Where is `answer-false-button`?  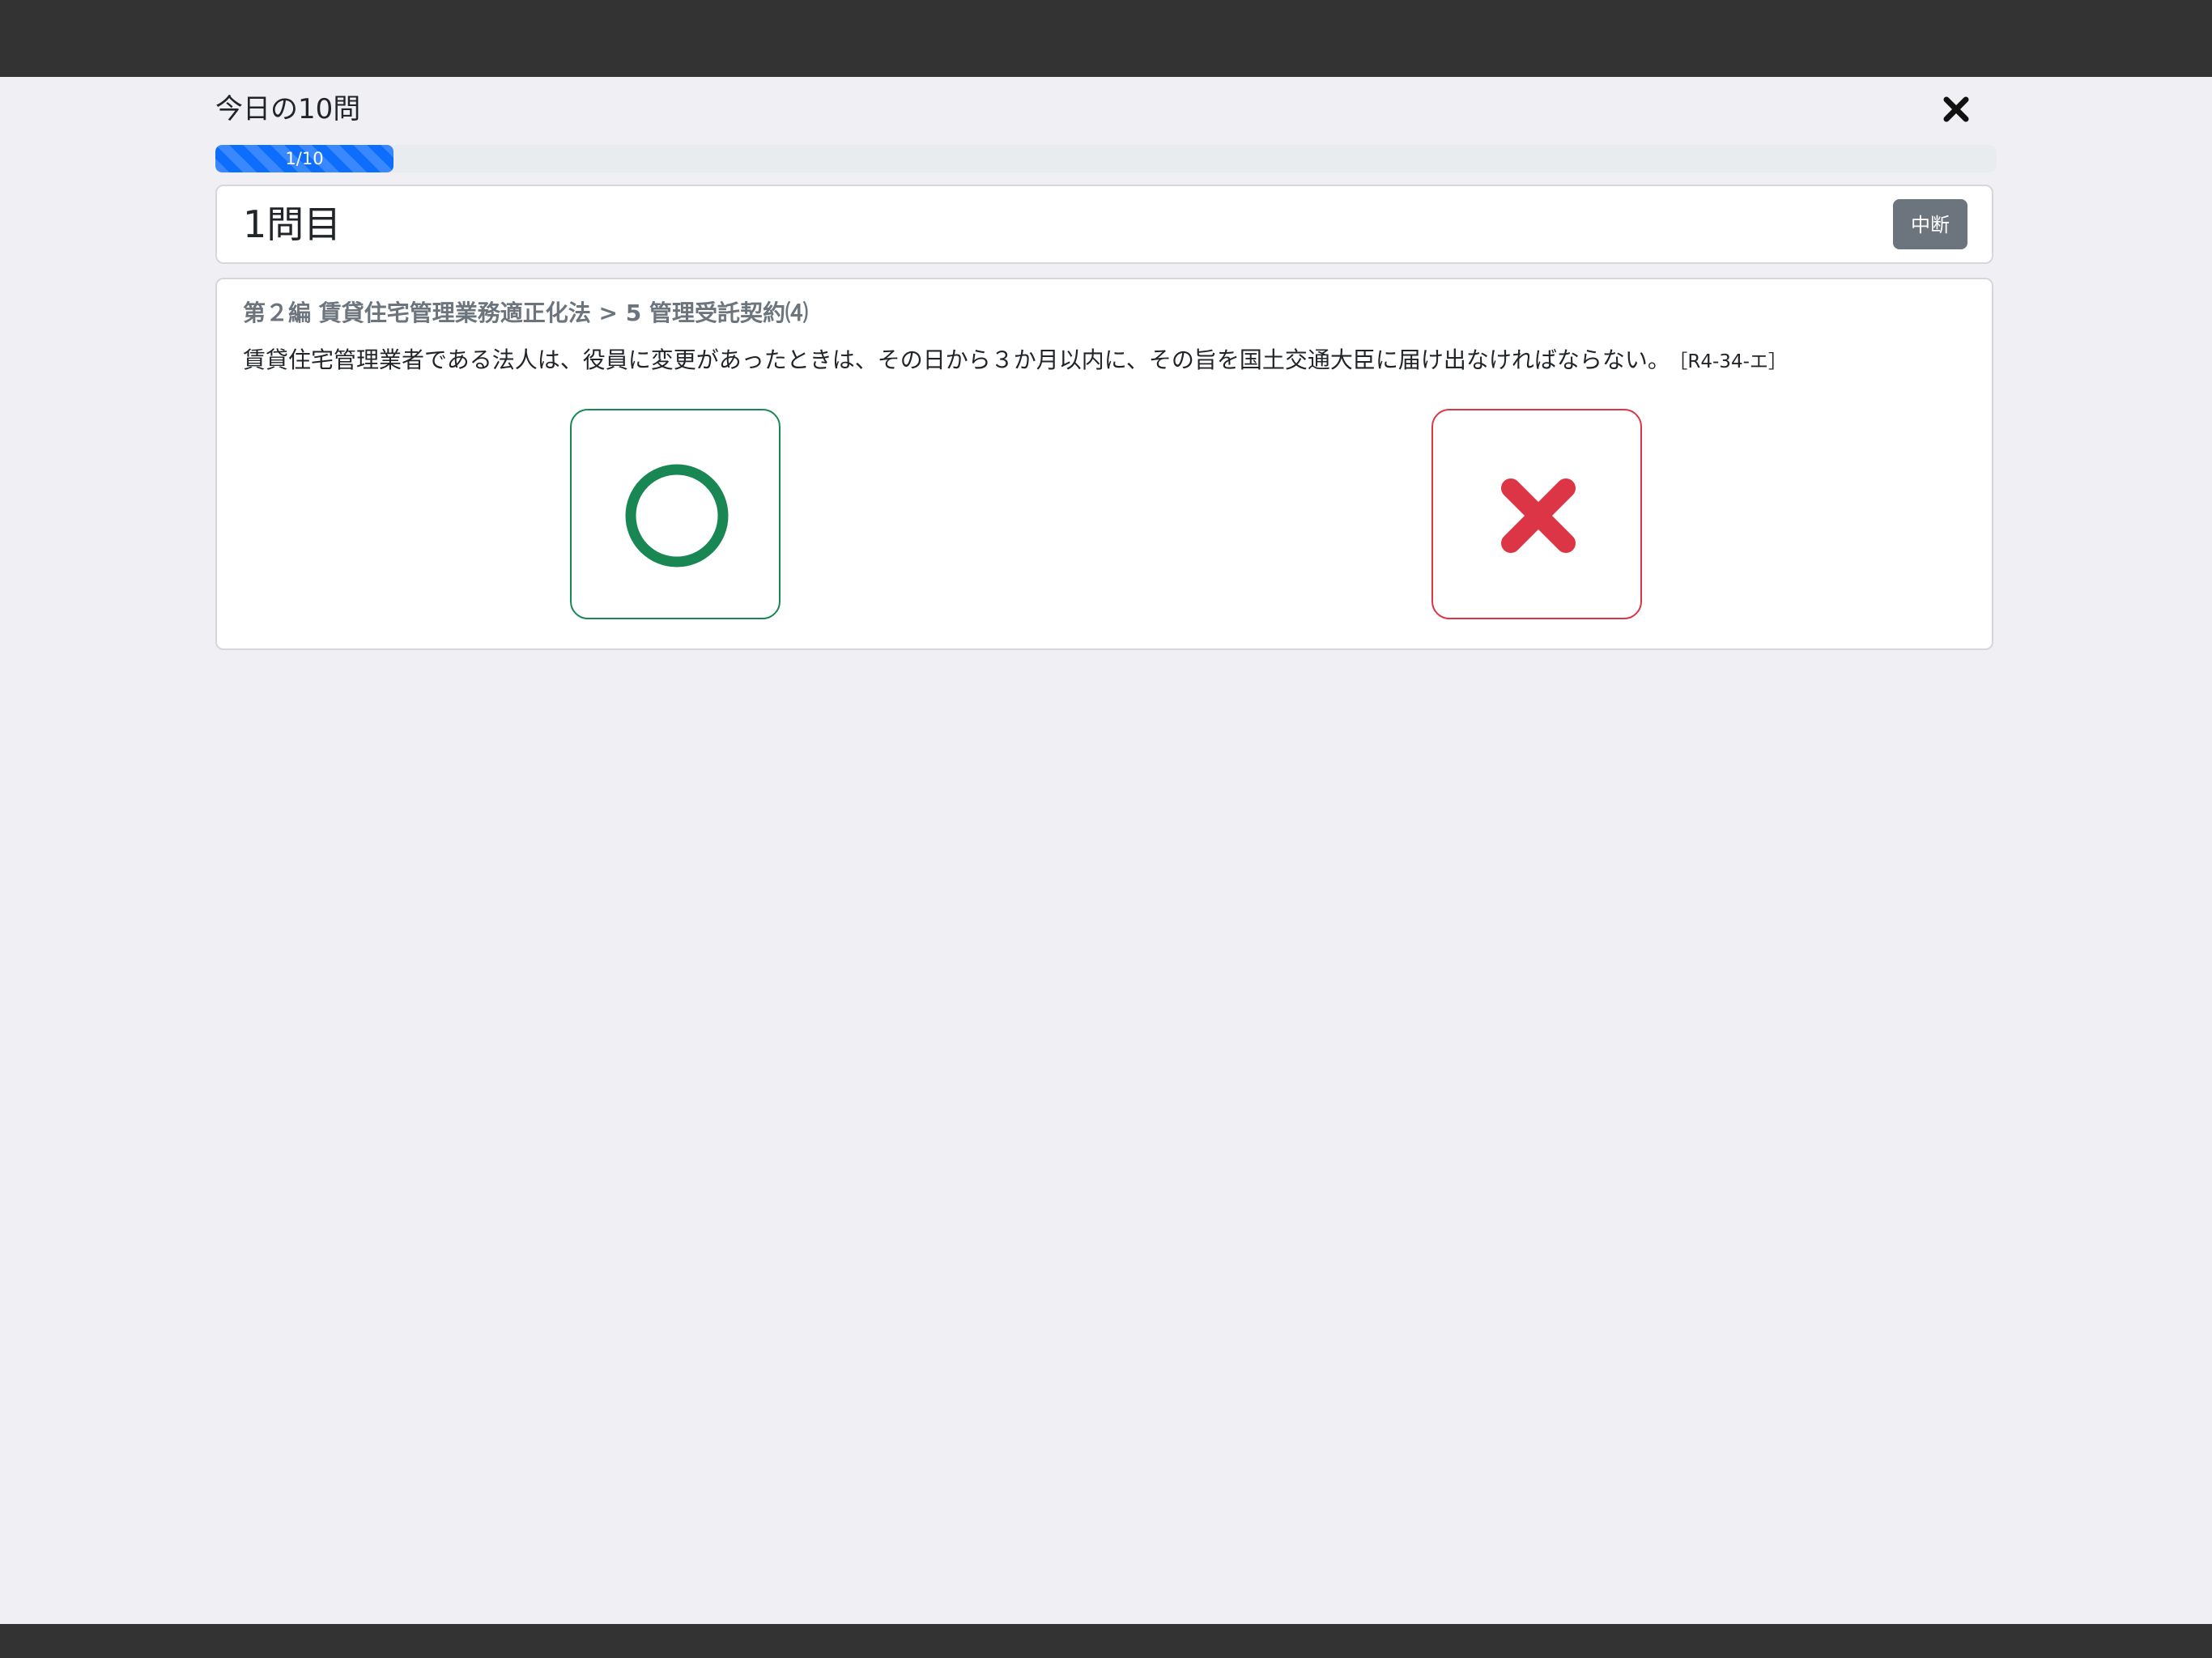 answer-false-button is located at coordinates (1537, 514).